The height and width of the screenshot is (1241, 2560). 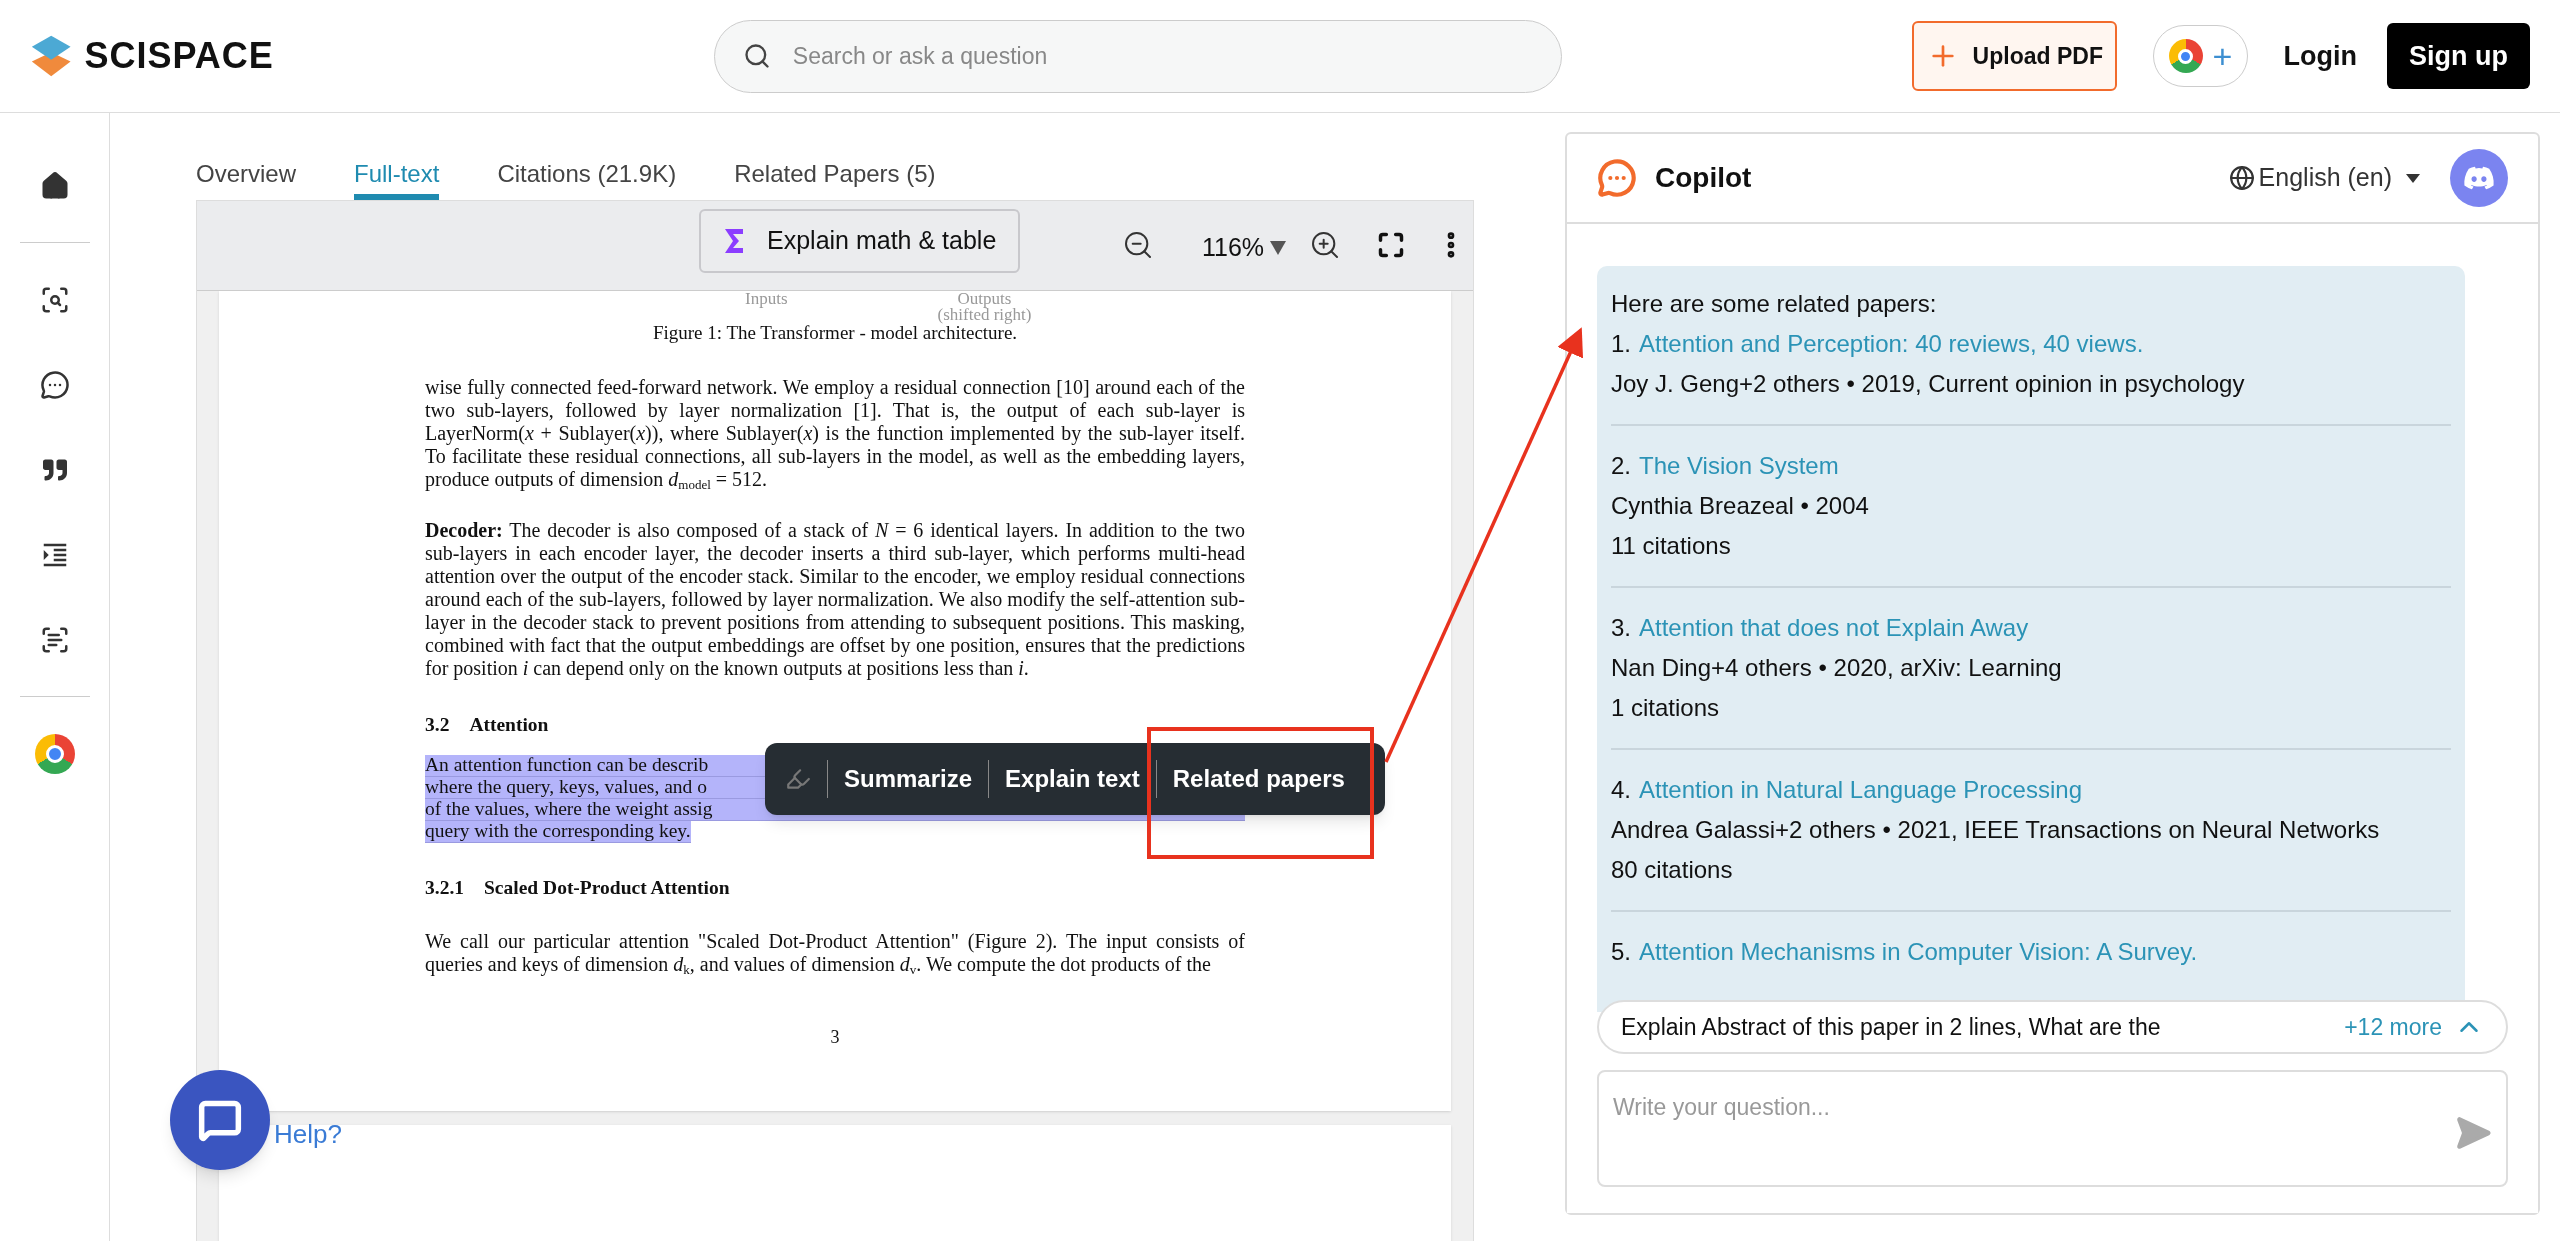 I want to click on section-number: 3.2.1, so click(x=444, y=887).